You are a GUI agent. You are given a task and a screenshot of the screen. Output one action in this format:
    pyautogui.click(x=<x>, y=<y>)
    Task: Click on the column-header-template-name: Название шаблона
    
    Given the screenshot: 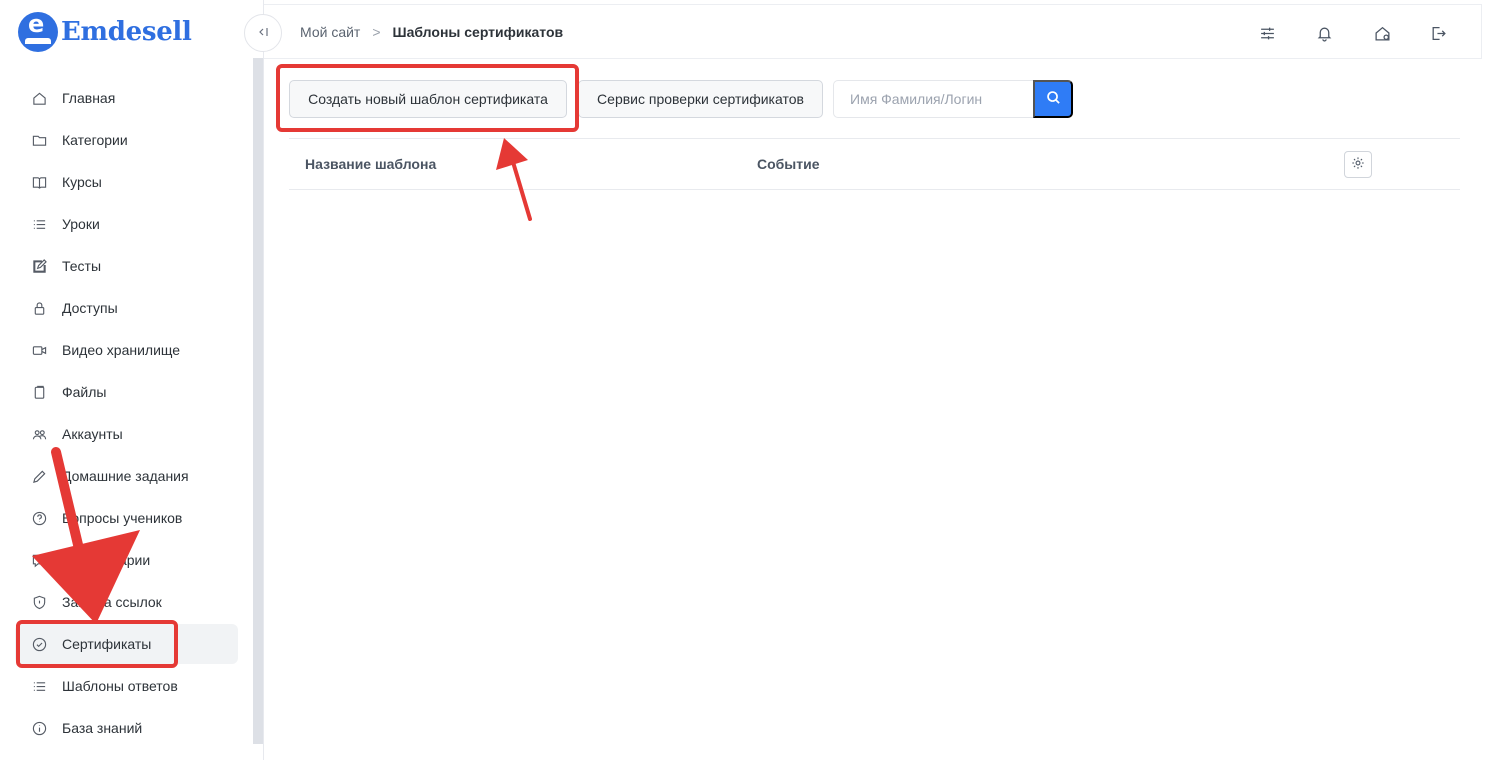 What is the action you would take?
    pyautogui.click(x=370, y=164)
    